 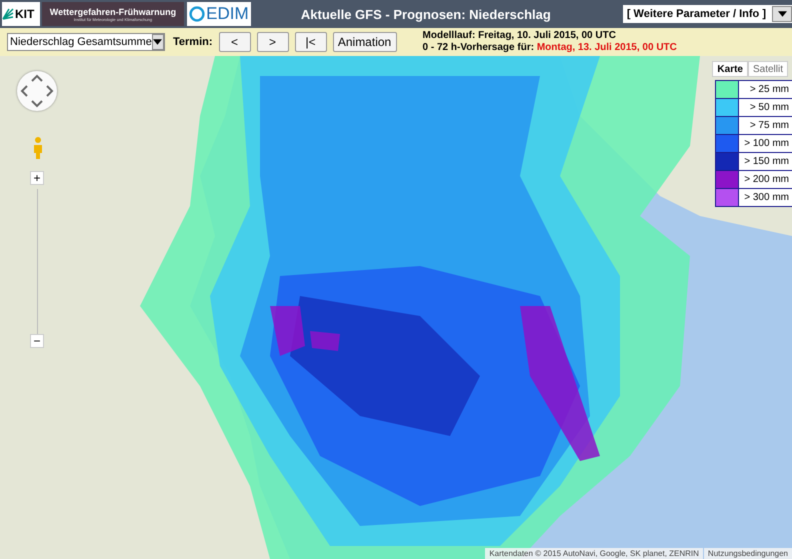 What do you see at coordinates (769, 90) in the screenshot?
I see `legend-label: > 25 mm` at bounding box center [769, 90].